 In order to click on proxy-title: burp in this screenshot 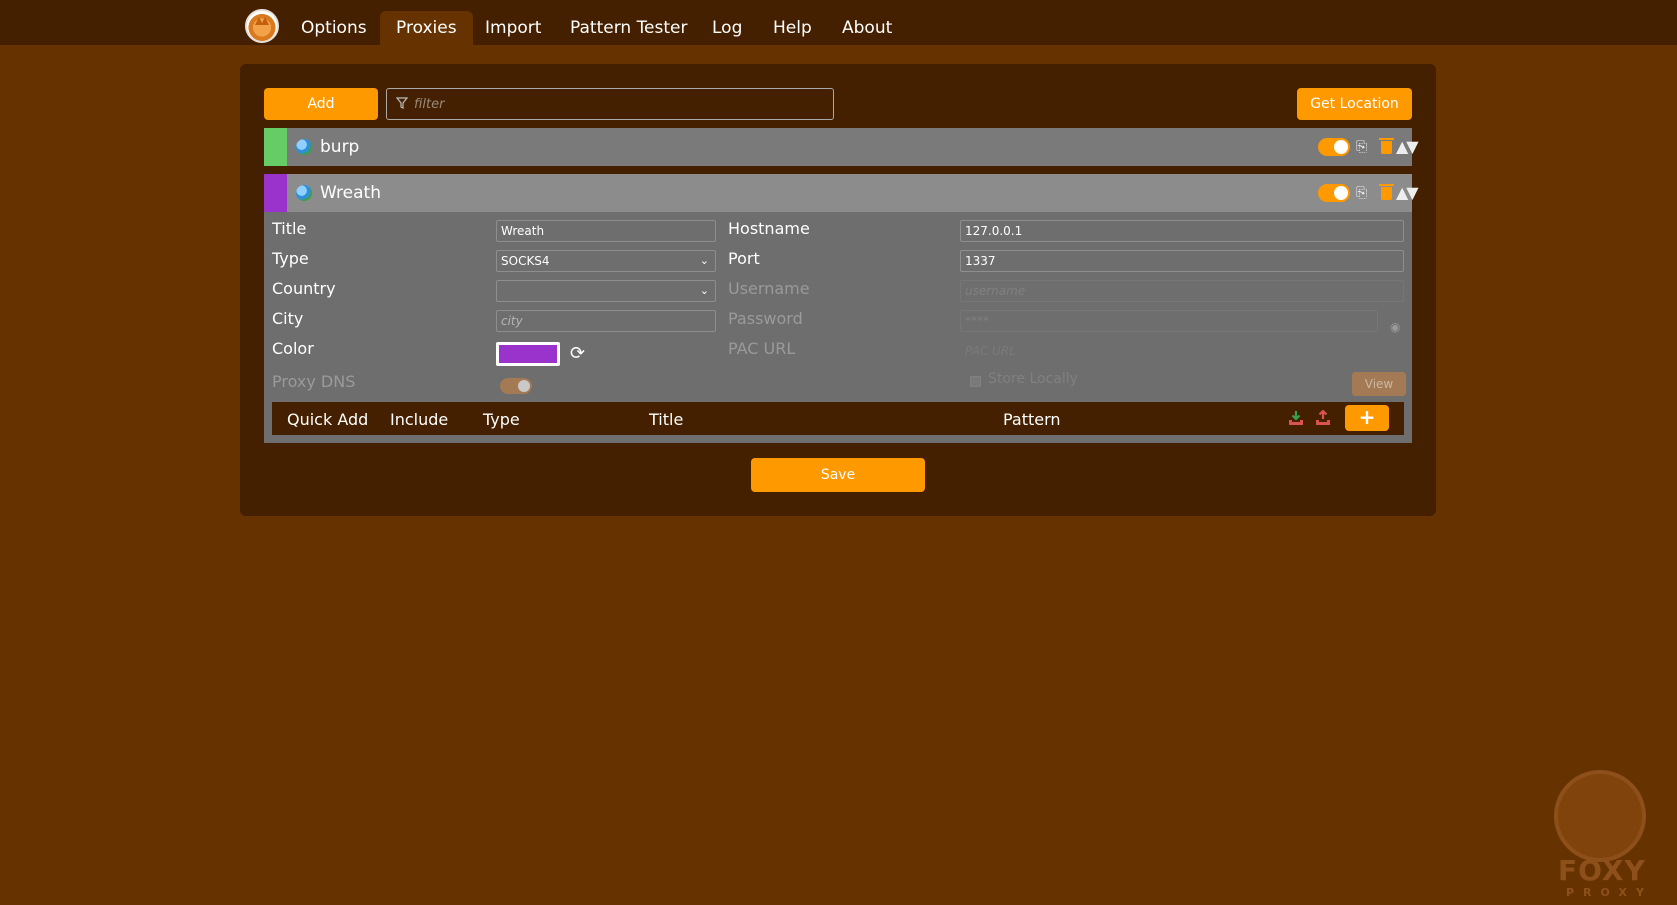, I will do `click(340, 147)`.